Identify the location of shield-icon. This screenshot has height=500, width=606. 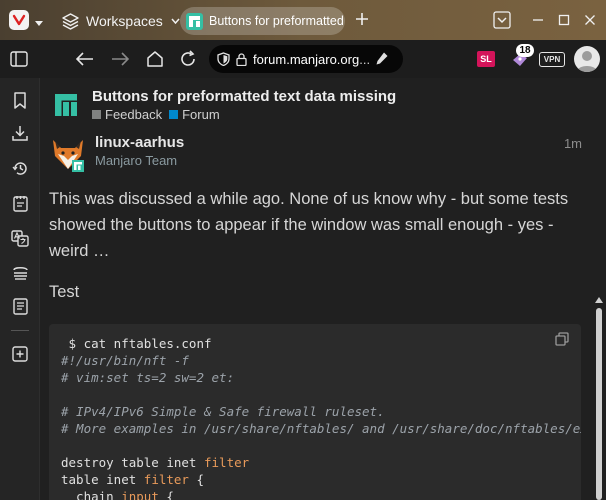
(223, 59).